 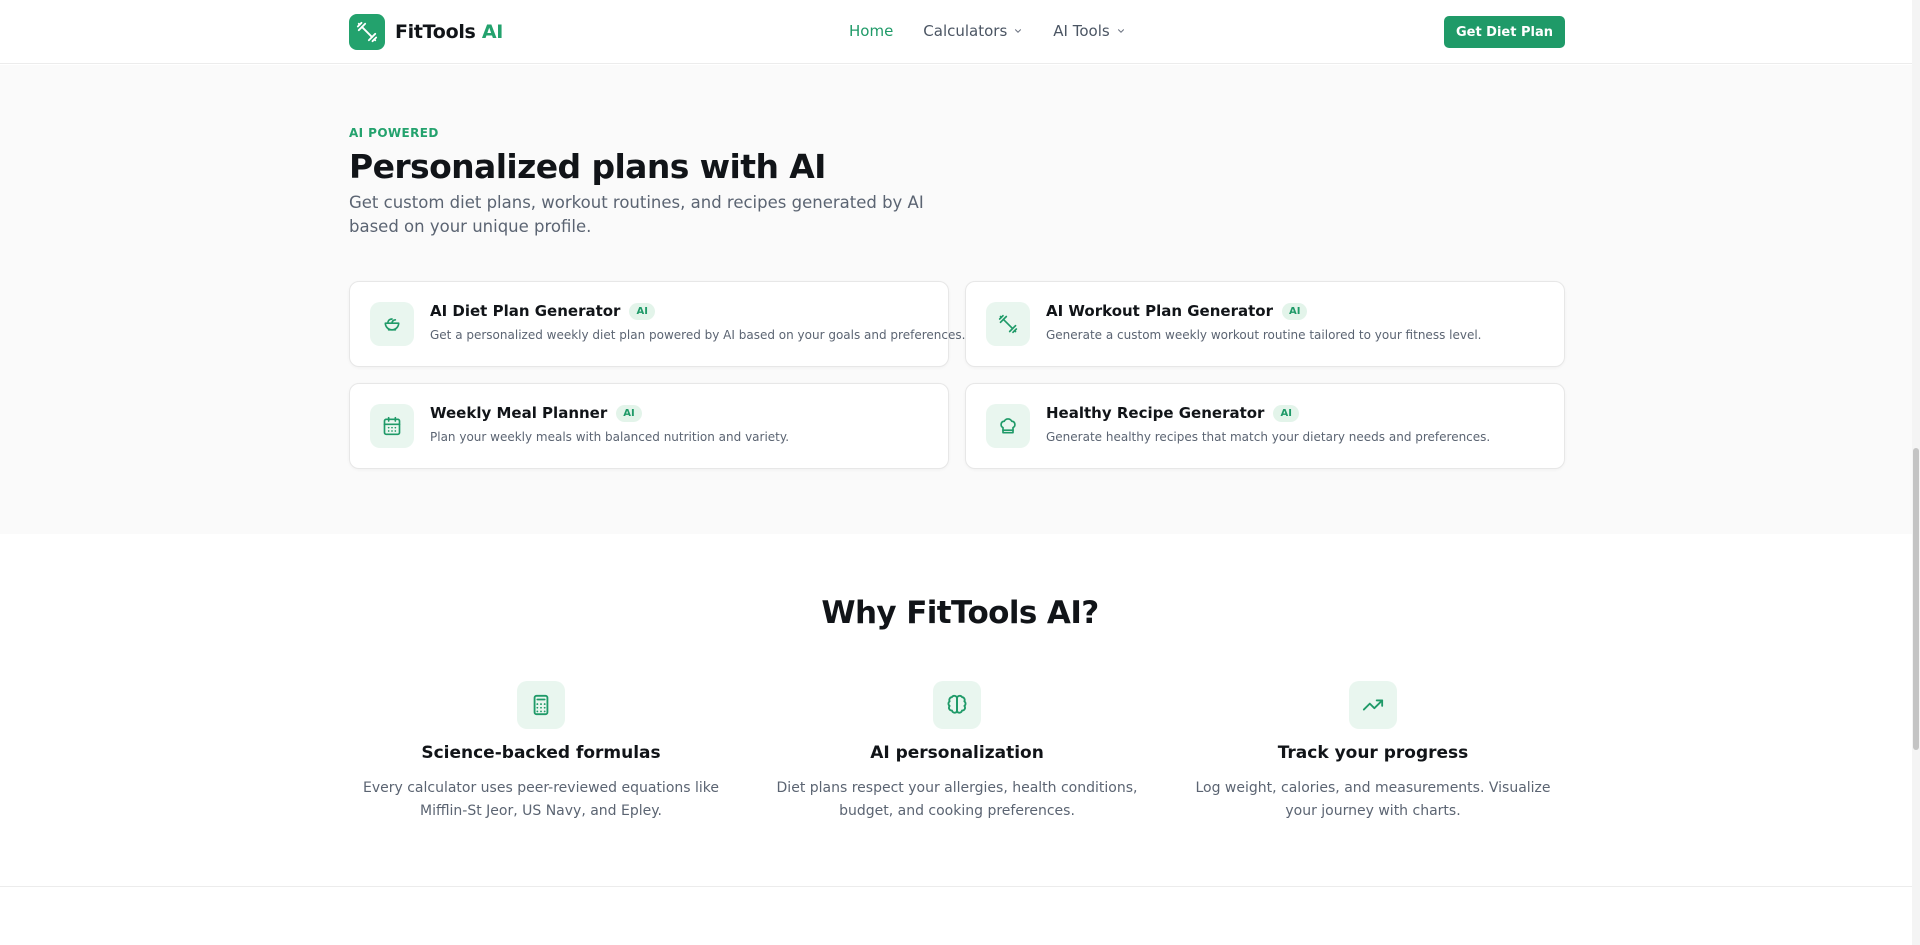 I want to click on get-diet-plan-button: Get Diet Plan, so click(x=1504, y=32).